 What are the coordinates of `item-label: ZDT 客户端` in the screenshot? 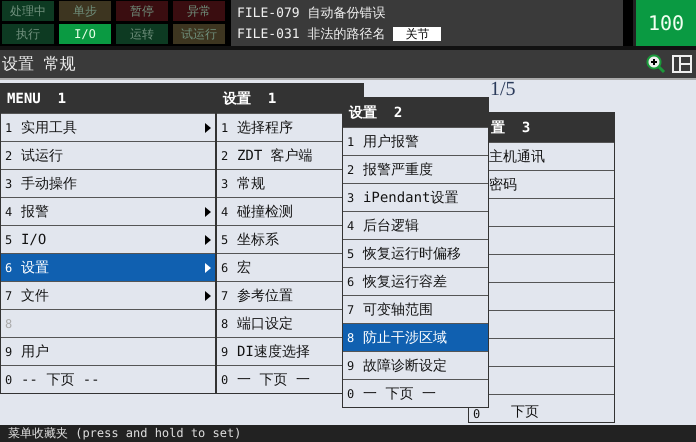 It's located at (275, 155).